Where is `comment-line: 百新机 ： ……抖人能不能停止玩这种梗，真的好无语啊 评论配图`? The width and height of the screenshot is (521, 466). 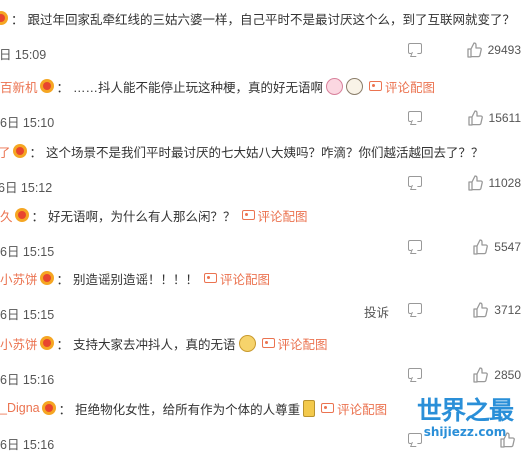 comment-line: 百新机 ： ……抖人能不能停止玩这种梗，真的好无语啊 评论配图 is located at coordinates (217, 86).